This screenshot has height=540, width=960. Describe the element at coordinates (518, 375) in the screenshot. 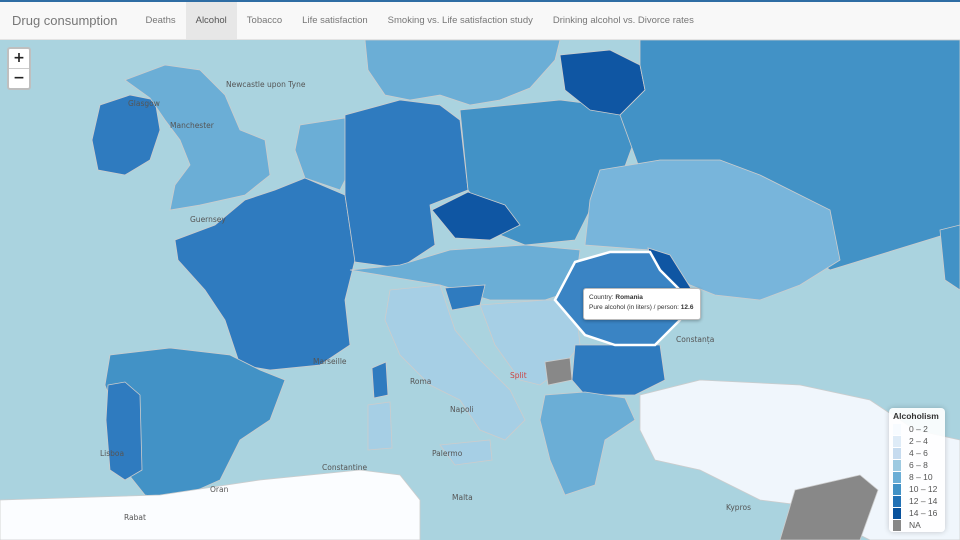

I see `city-split: Split` at that location.